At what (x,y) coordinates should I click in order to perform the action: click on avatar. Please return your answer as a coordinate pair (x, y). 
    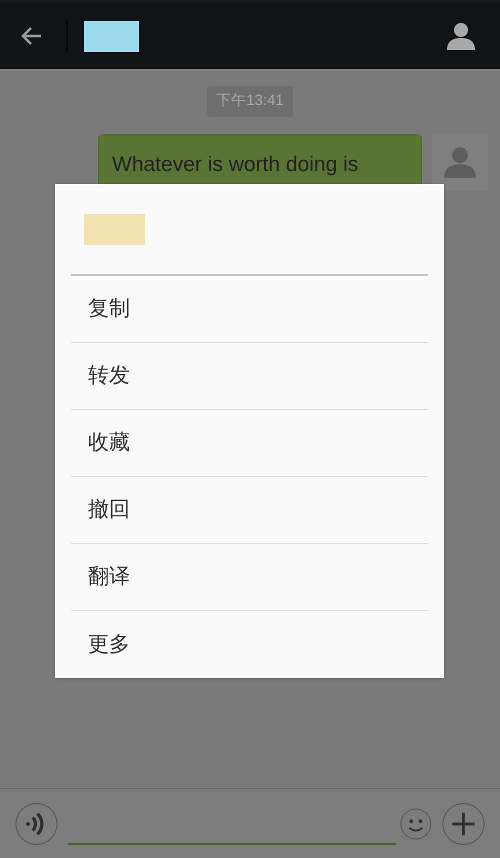
    Looking at the image, I should click on (460, 162).